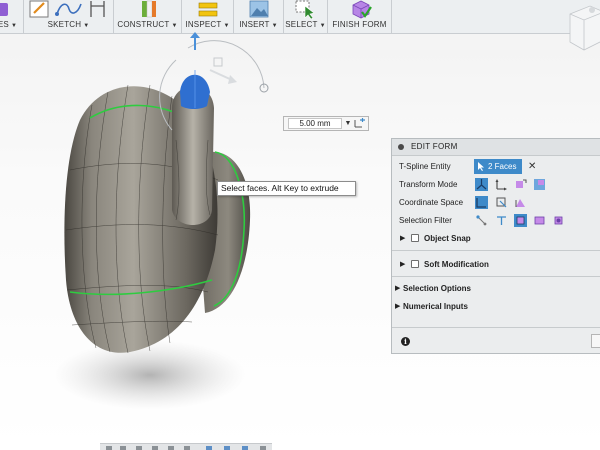 Image resolution: width=600 pixels, height=450 pixels. I want to click on numerical-inputs-expand-icon: ▶, so click(397, 306).